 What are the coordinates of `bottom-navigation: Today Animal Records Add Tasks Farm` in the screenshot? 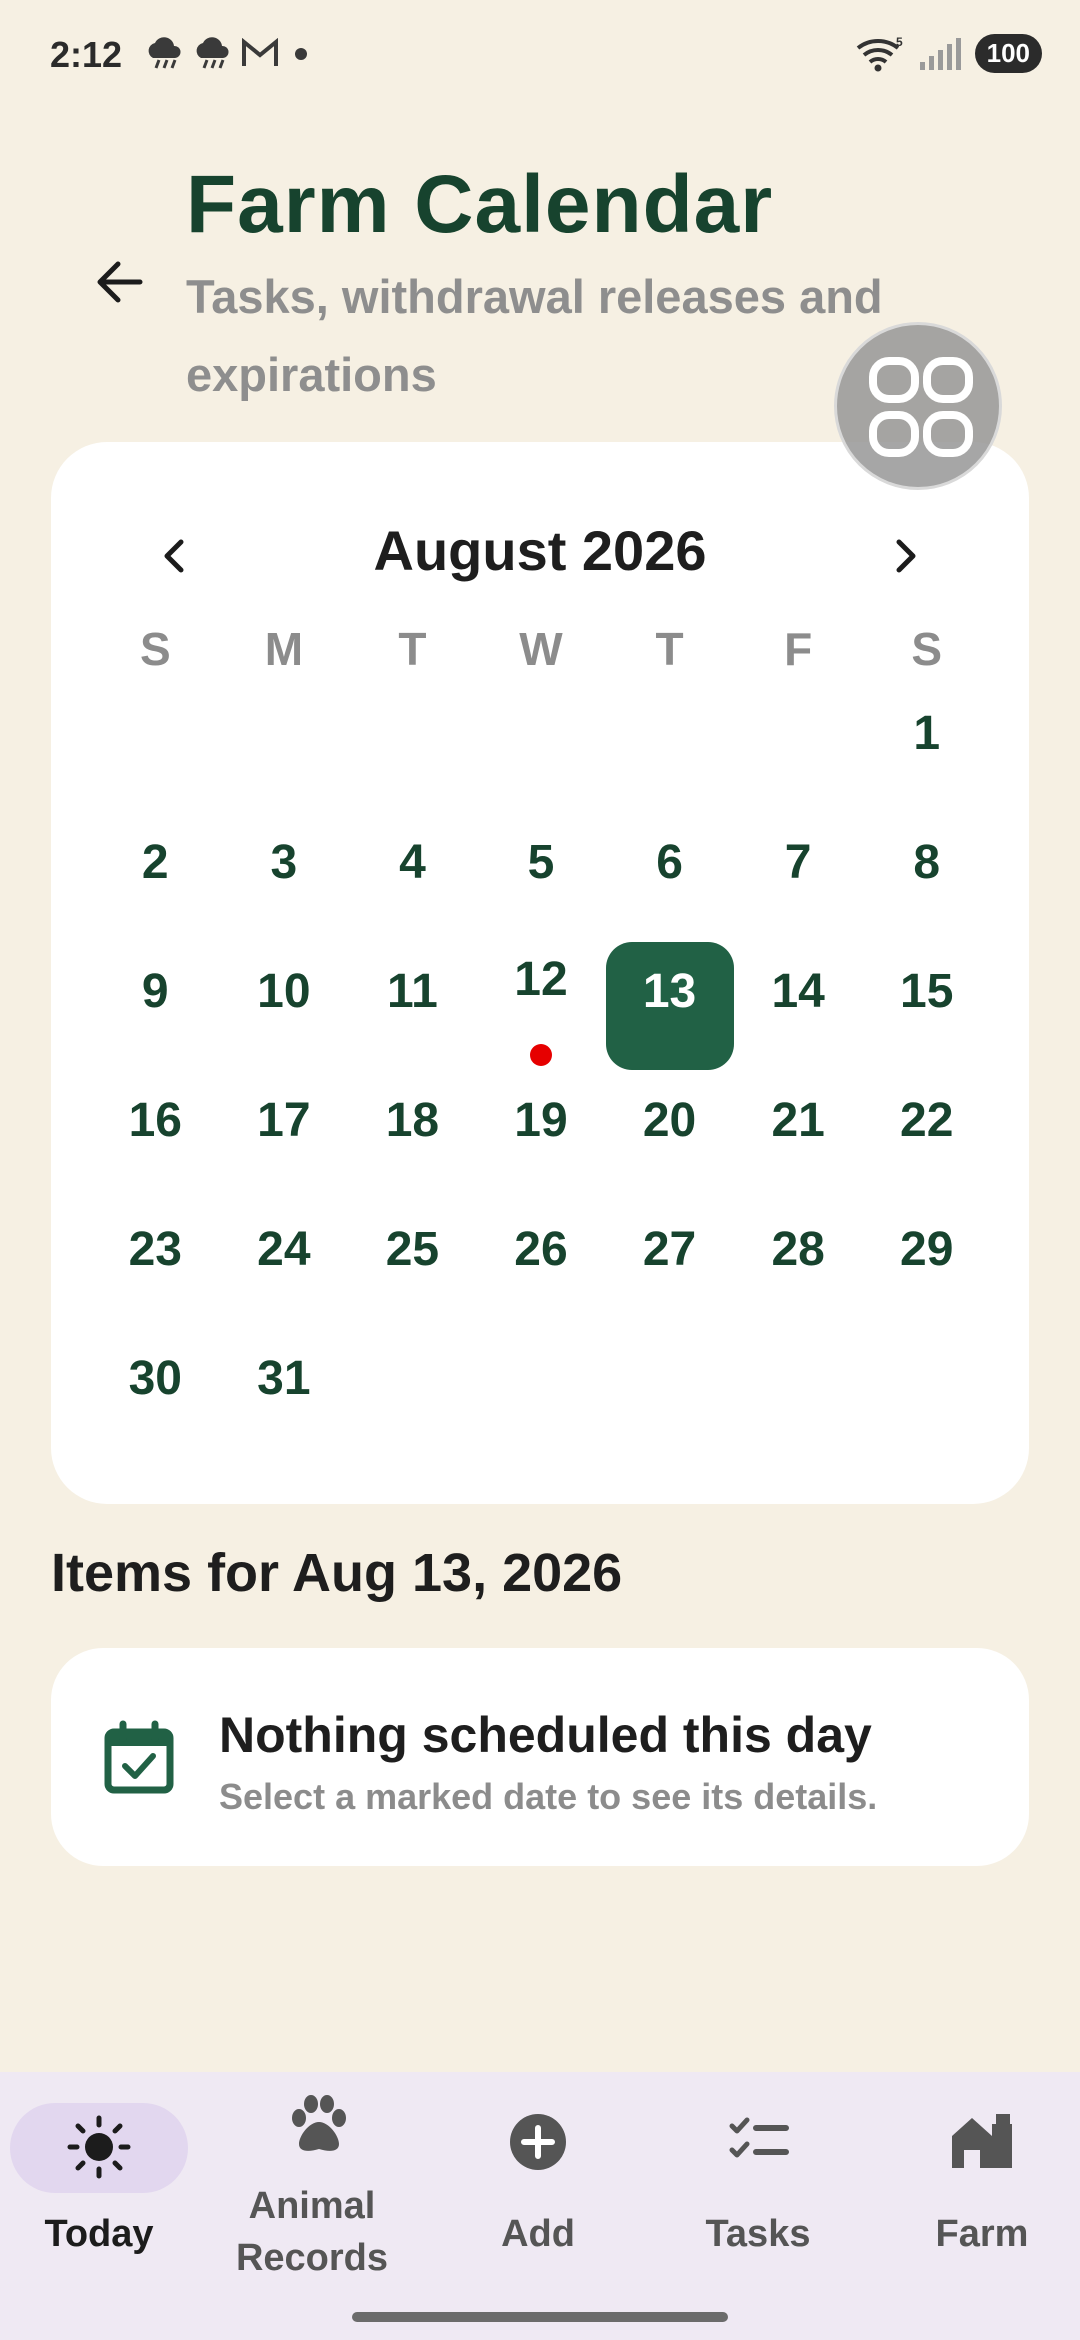 It's located at (540, 2206).